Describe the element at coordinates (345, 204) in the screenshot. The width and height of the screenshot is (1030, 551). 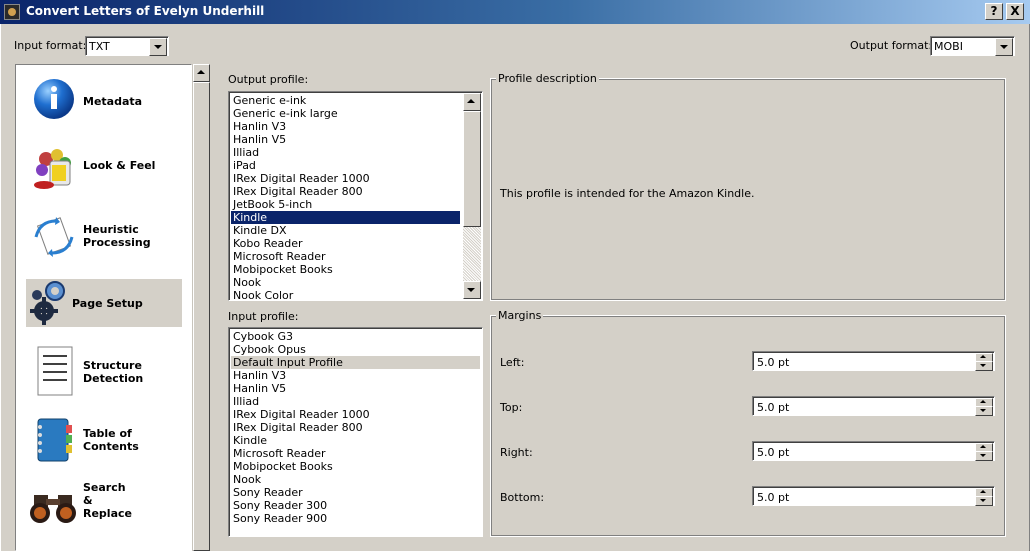
I see `list-item: JetBook 5-inch` at that location.